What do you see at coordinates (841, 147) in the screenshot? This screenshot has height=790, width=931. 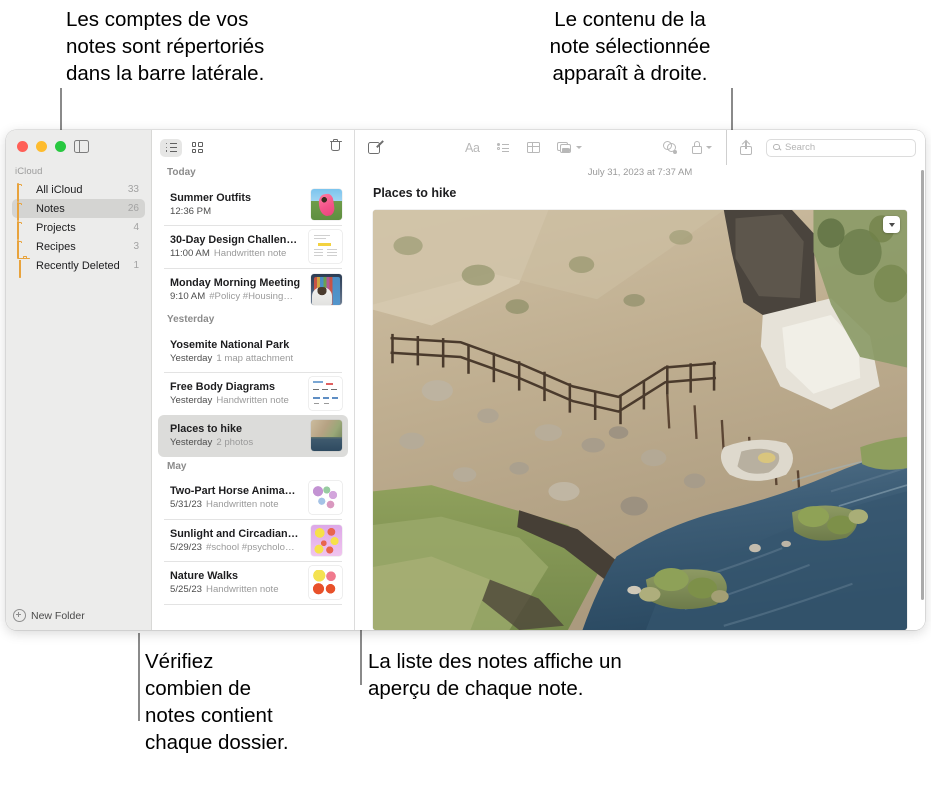 I see `search-input: Search` at bounding box center [841, 147].